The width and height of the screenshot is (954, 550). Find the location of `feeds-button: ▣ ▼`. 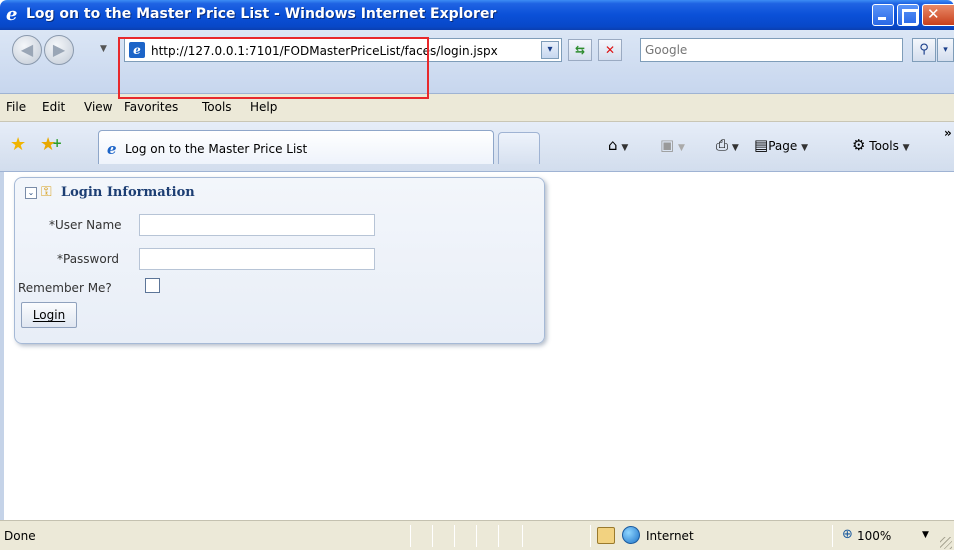

feeds-button: ▣ ▼ is located at coordinates (672, 145).